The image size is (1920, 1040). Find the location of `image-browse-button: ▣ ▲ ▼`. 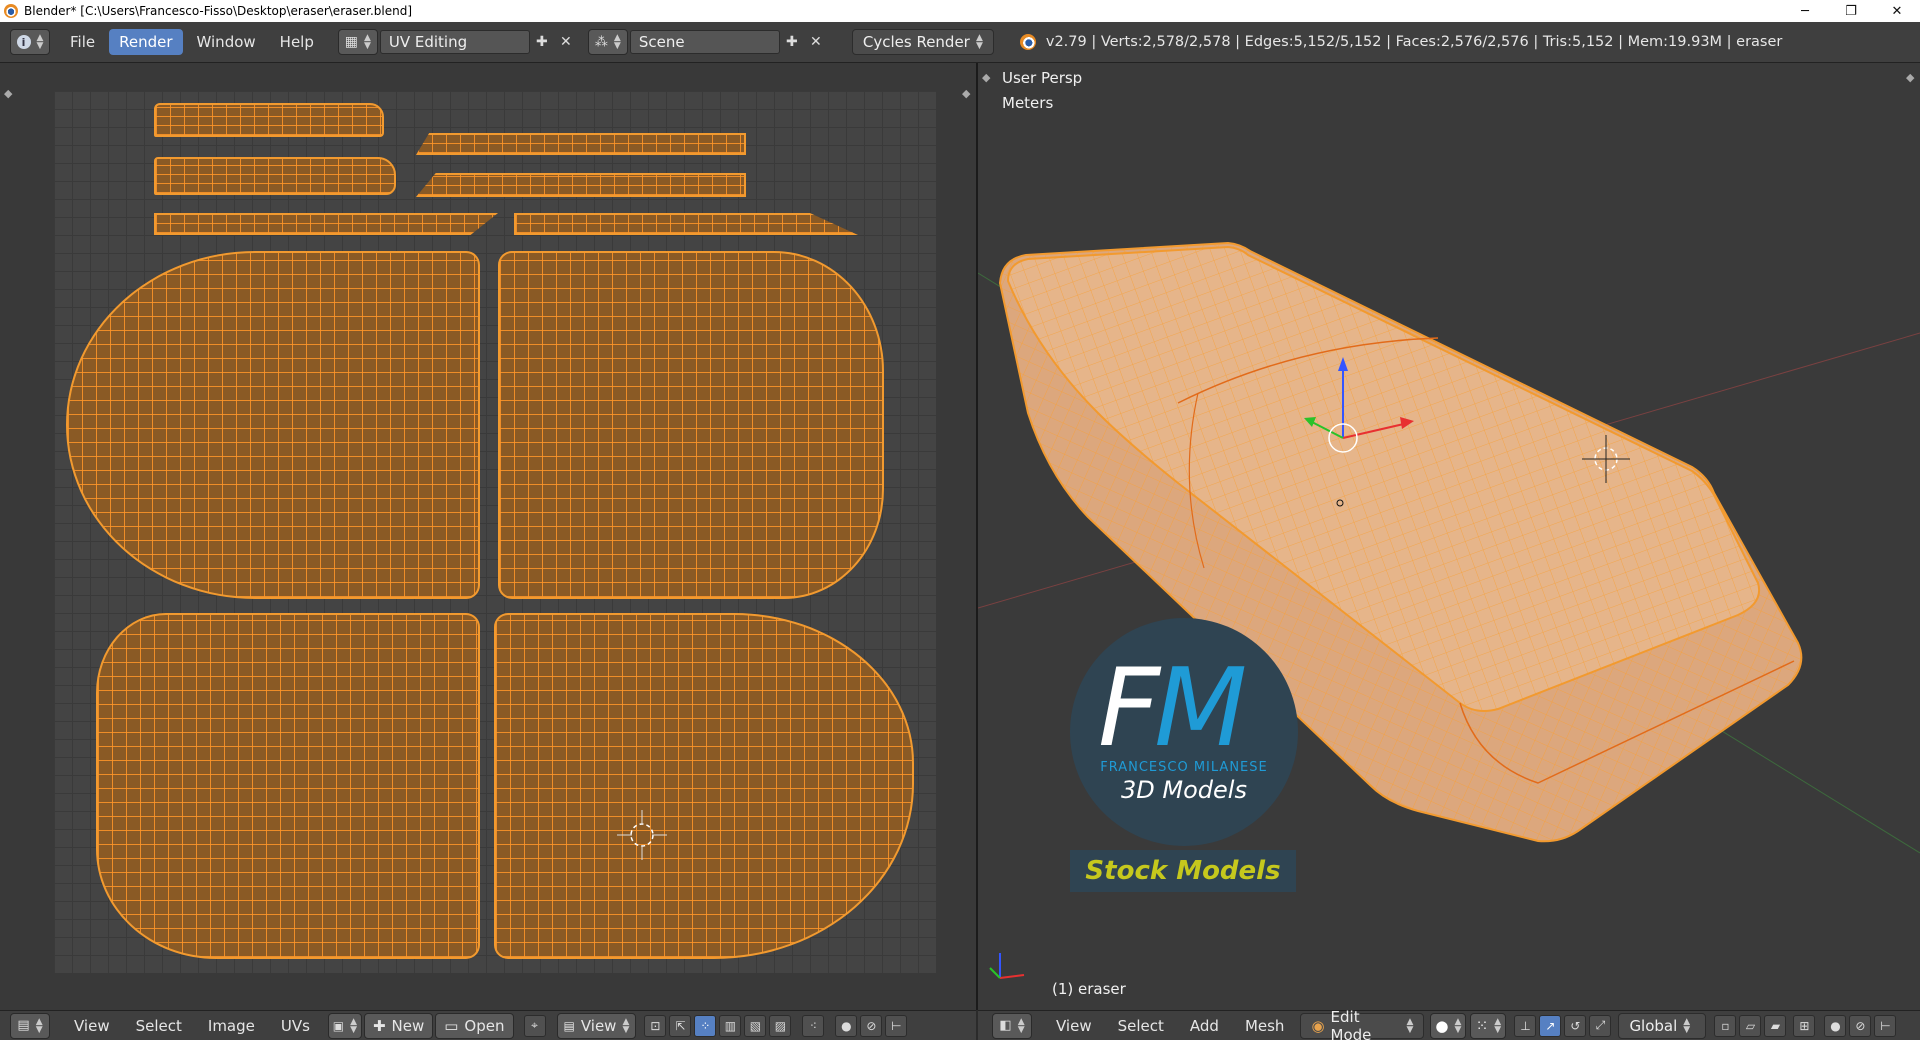

image-browse-button: ▣ ▲ ▼ is located at coordinates (344, 1025).